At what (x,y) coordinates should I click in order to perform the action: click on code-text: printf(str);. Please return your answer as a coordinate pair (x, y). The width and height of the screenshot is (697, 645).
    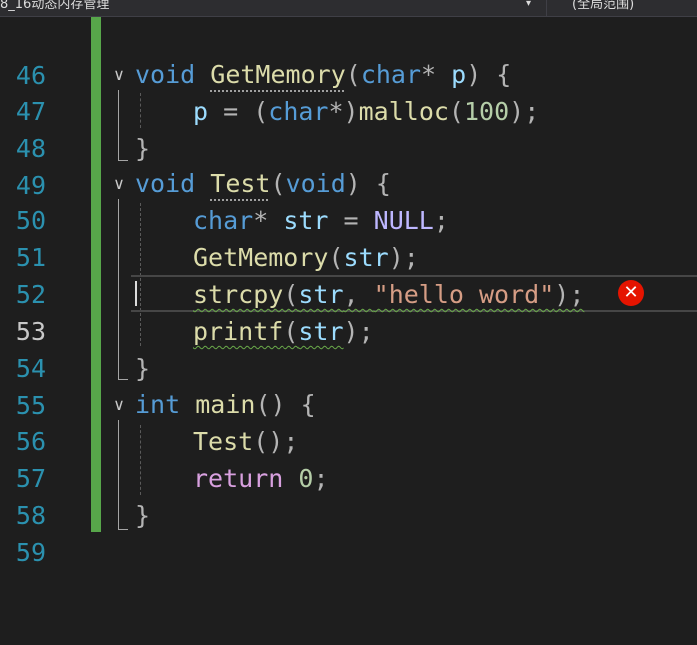
    Looking at the image, I should click on (283, 331).